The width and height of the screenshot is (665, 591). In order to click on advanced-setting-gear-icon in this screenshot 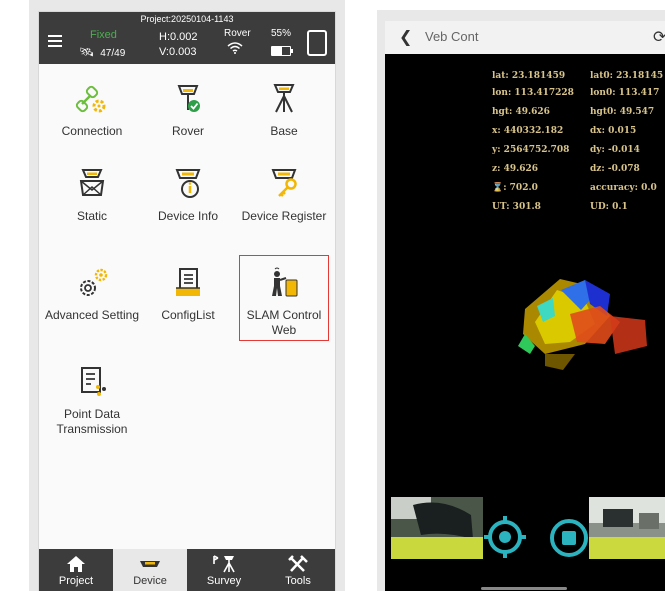, I will do `click(94, 282)`.